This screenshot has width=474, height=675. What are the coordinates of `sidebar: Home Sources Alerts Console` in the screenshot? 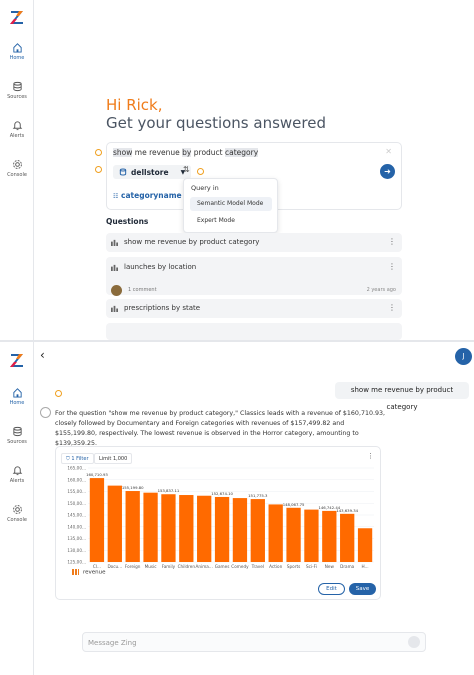 It's located at (17, 170).